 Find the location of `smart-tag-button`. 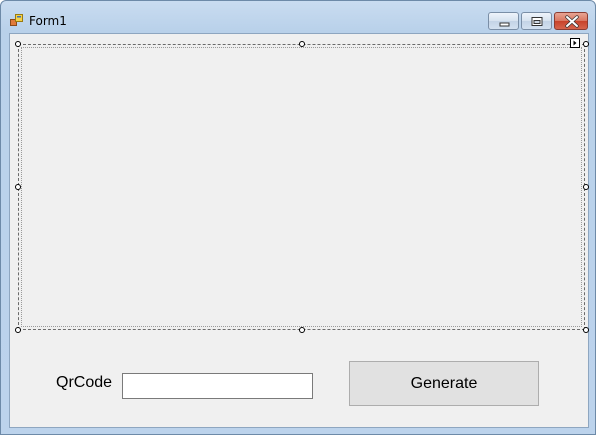

smart-tag-button is located at coordinates (575, 43).